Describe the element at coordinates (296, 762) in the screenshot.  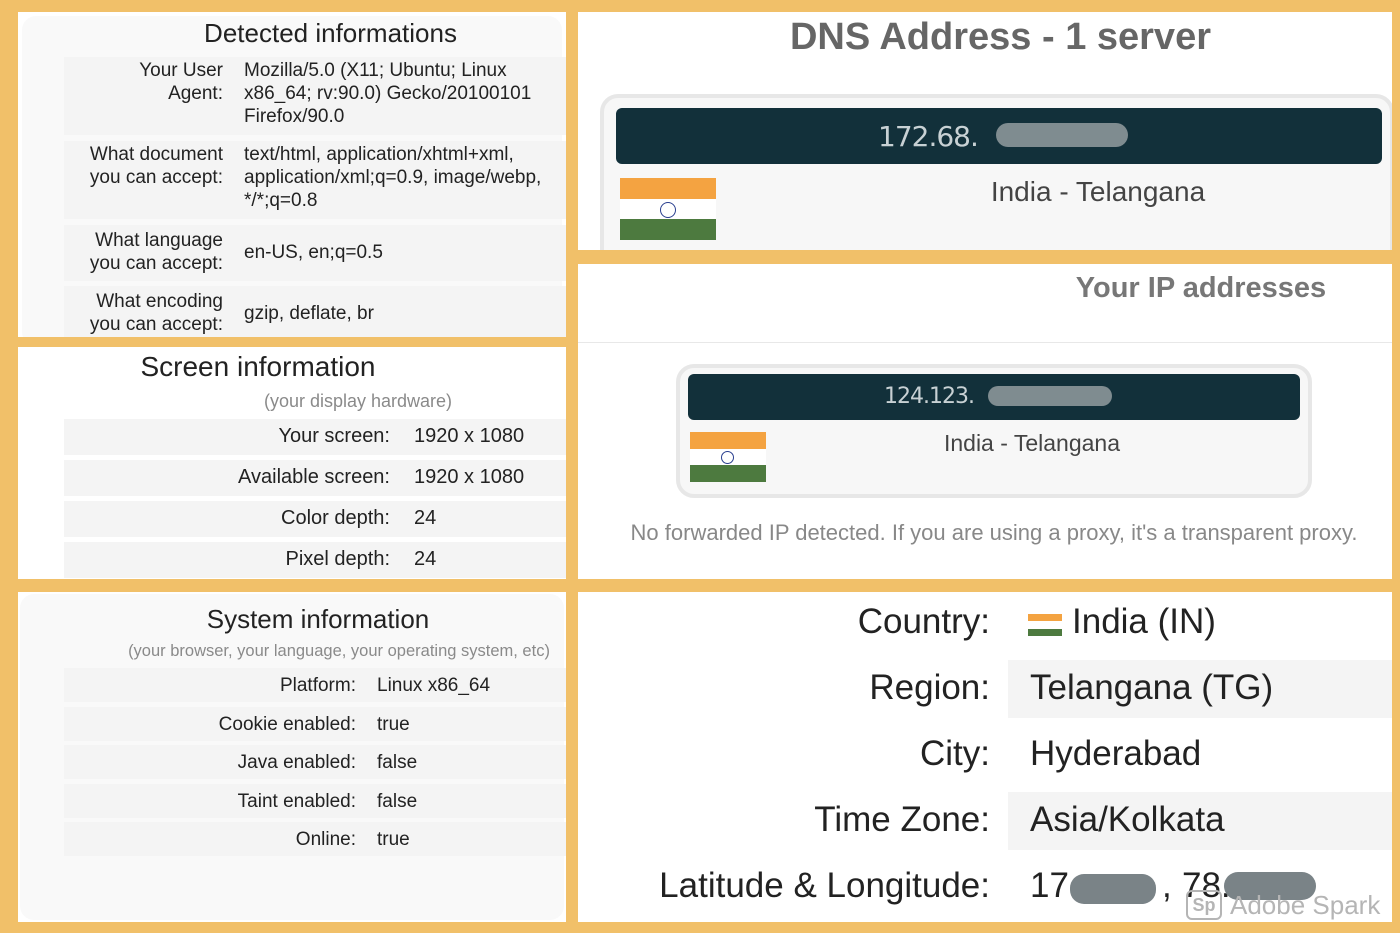
I see `java-enabled-label: Java enabled:` at that location.